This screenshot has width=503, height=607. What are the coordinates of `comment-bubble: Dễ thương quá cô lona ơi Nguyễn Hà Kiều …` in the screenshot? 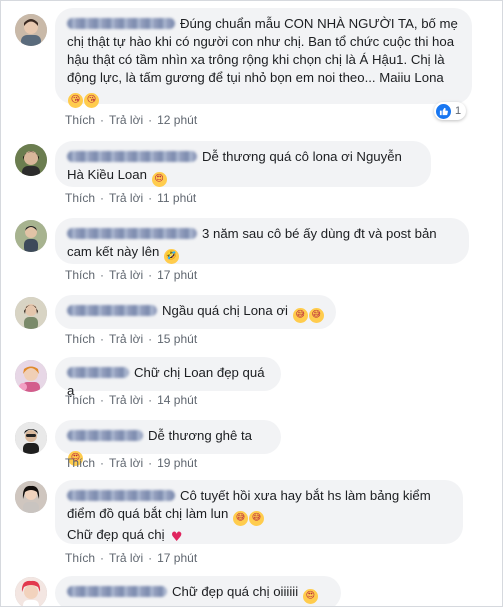 It's located at (243, 164).